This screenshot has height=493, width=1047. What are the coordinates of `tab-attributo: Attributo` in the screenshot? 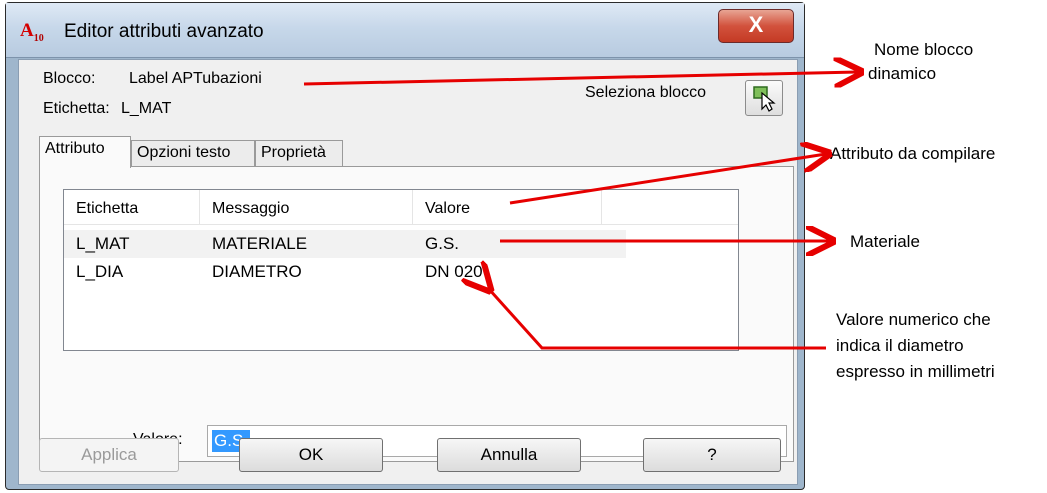 It's located at (85, 152).